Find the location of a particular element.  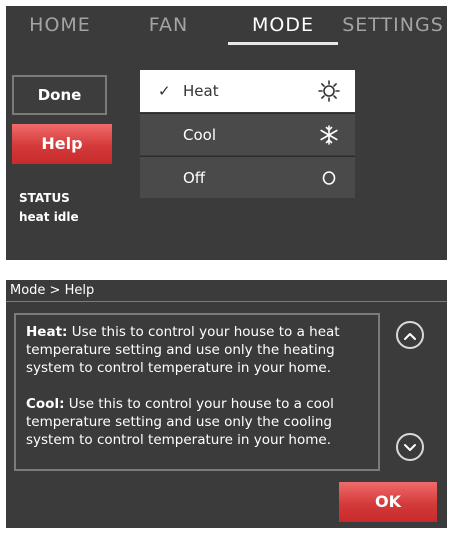

mode-option-heat: ✓ Heat is located at coordinates (247, 91).